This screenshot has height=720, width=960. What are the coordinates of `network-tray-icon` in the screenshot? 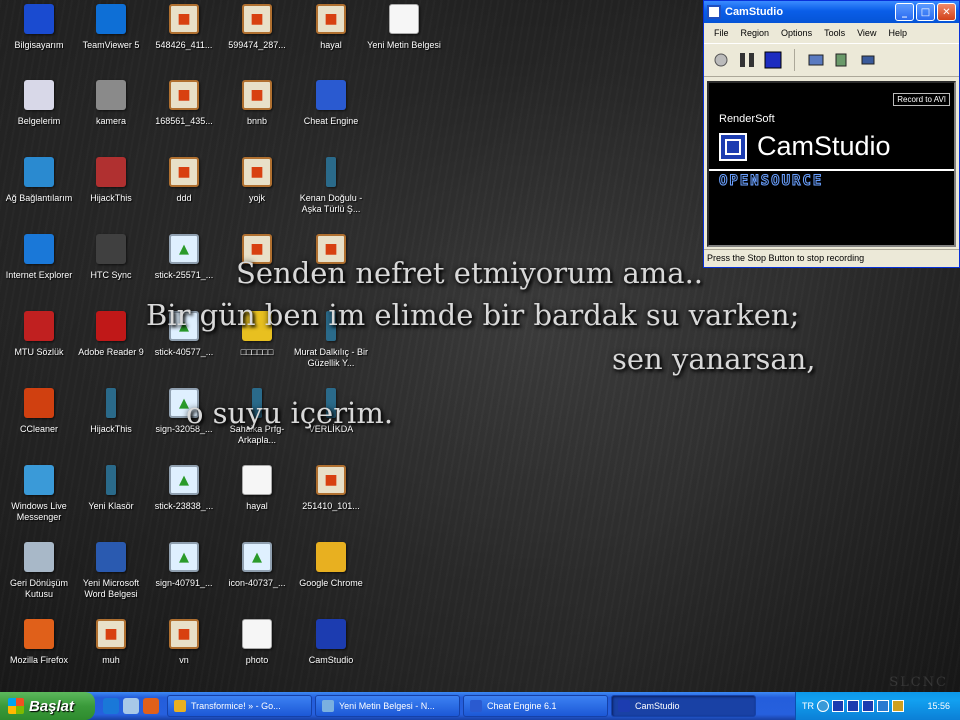 It's located at (823, 706).